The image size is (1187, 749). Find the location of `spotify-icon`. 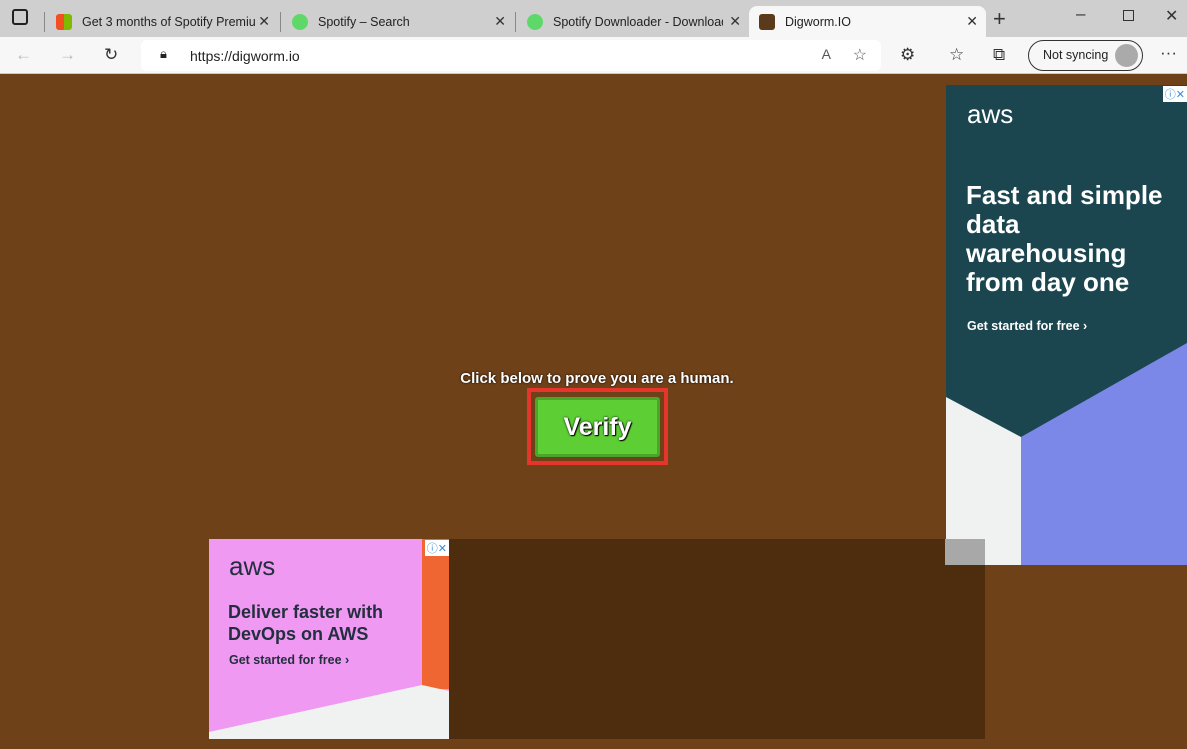

spotify-icon is located at coordinates (300, 21).